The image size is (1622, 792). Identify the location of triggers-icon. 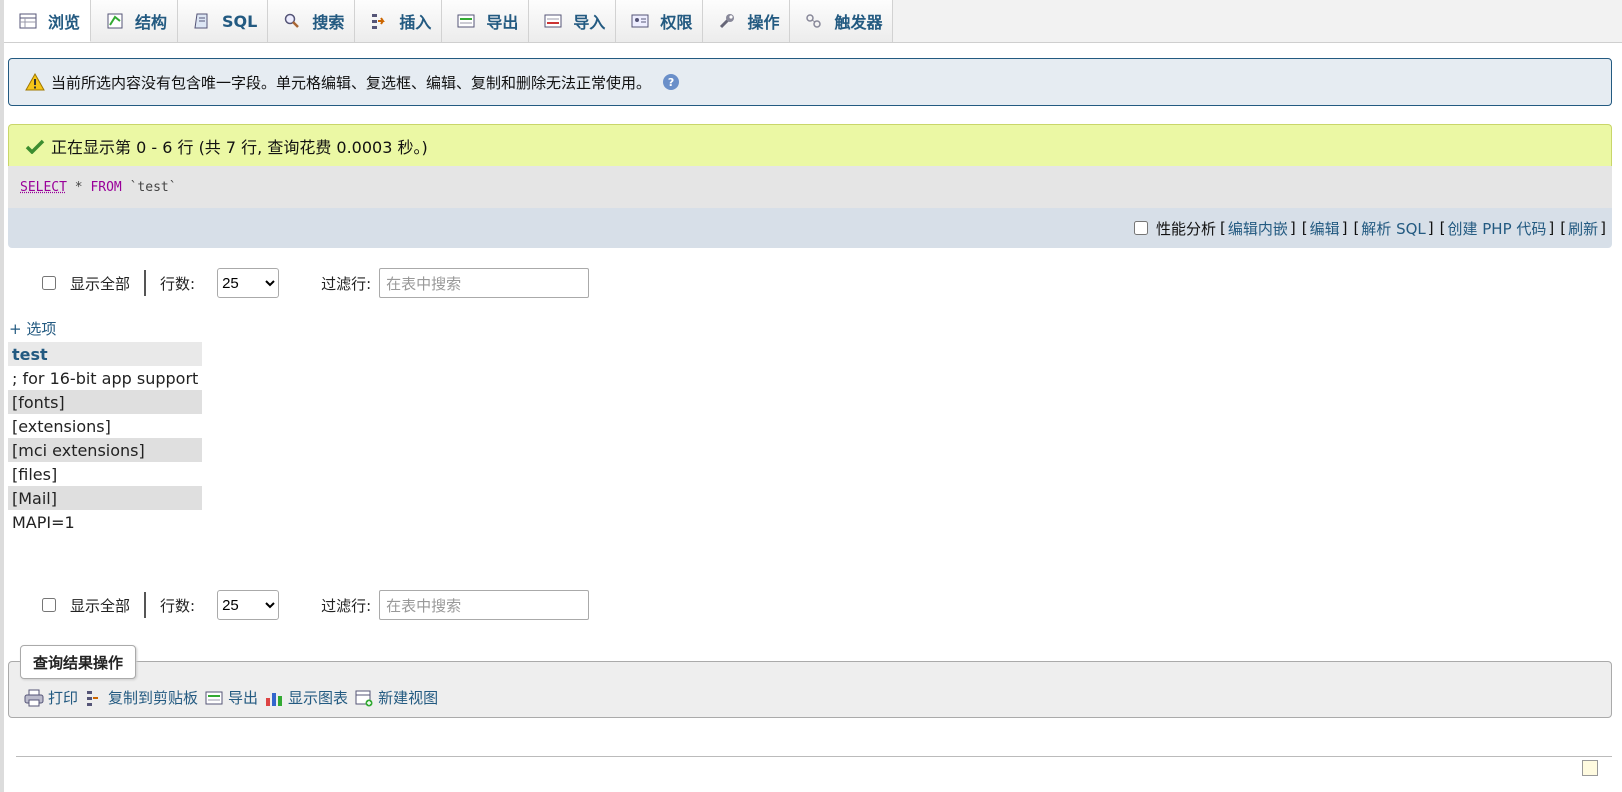
(814, 21).